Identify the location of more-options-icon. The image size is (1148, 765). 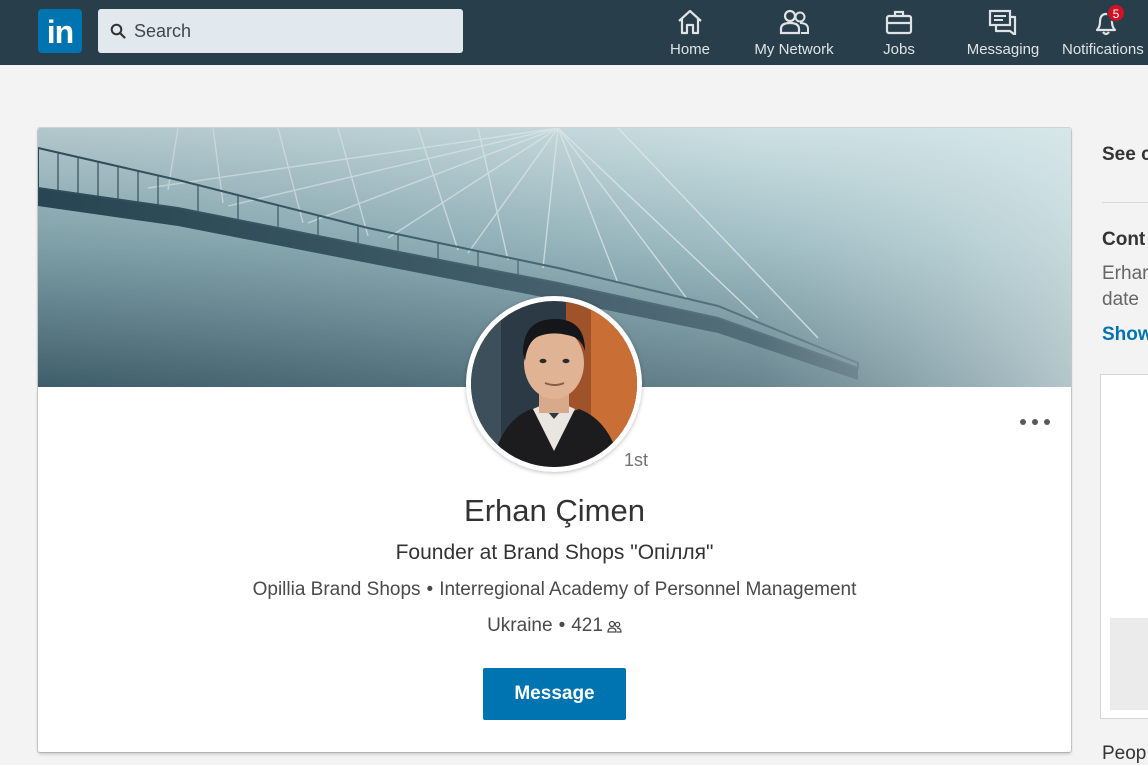
(1035, 422).